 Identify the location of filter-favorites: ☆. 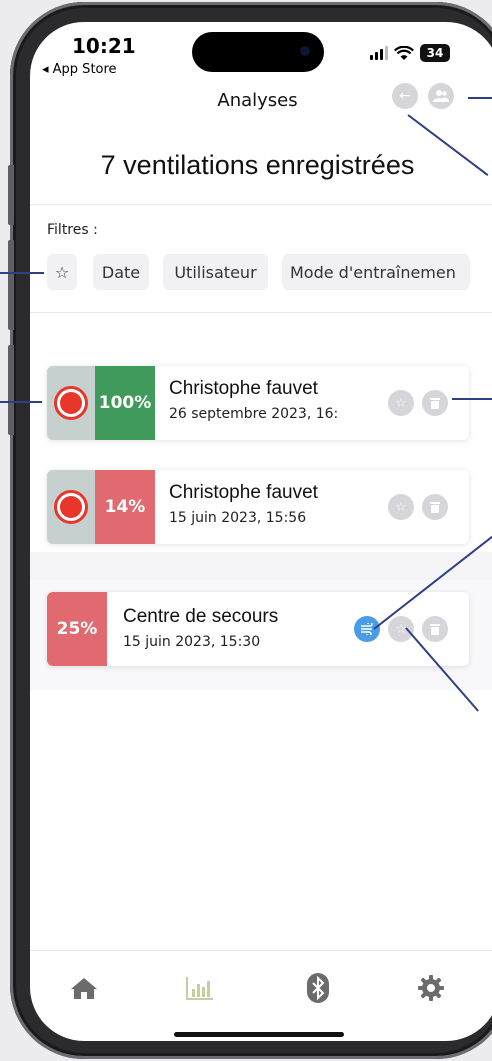
(62, 272).